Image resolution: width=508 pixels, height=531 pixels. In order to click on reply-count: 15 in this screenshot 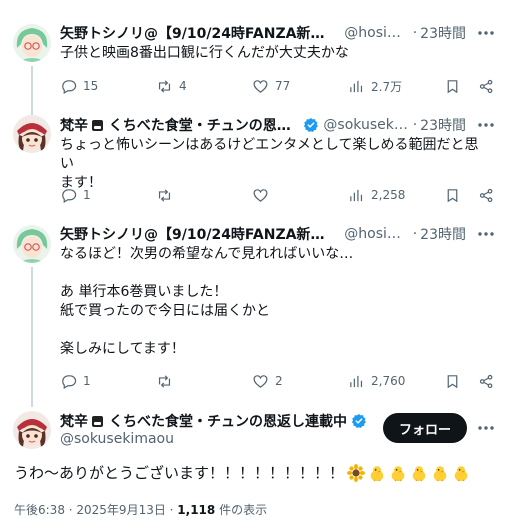, I will do `click(91, 86)`.